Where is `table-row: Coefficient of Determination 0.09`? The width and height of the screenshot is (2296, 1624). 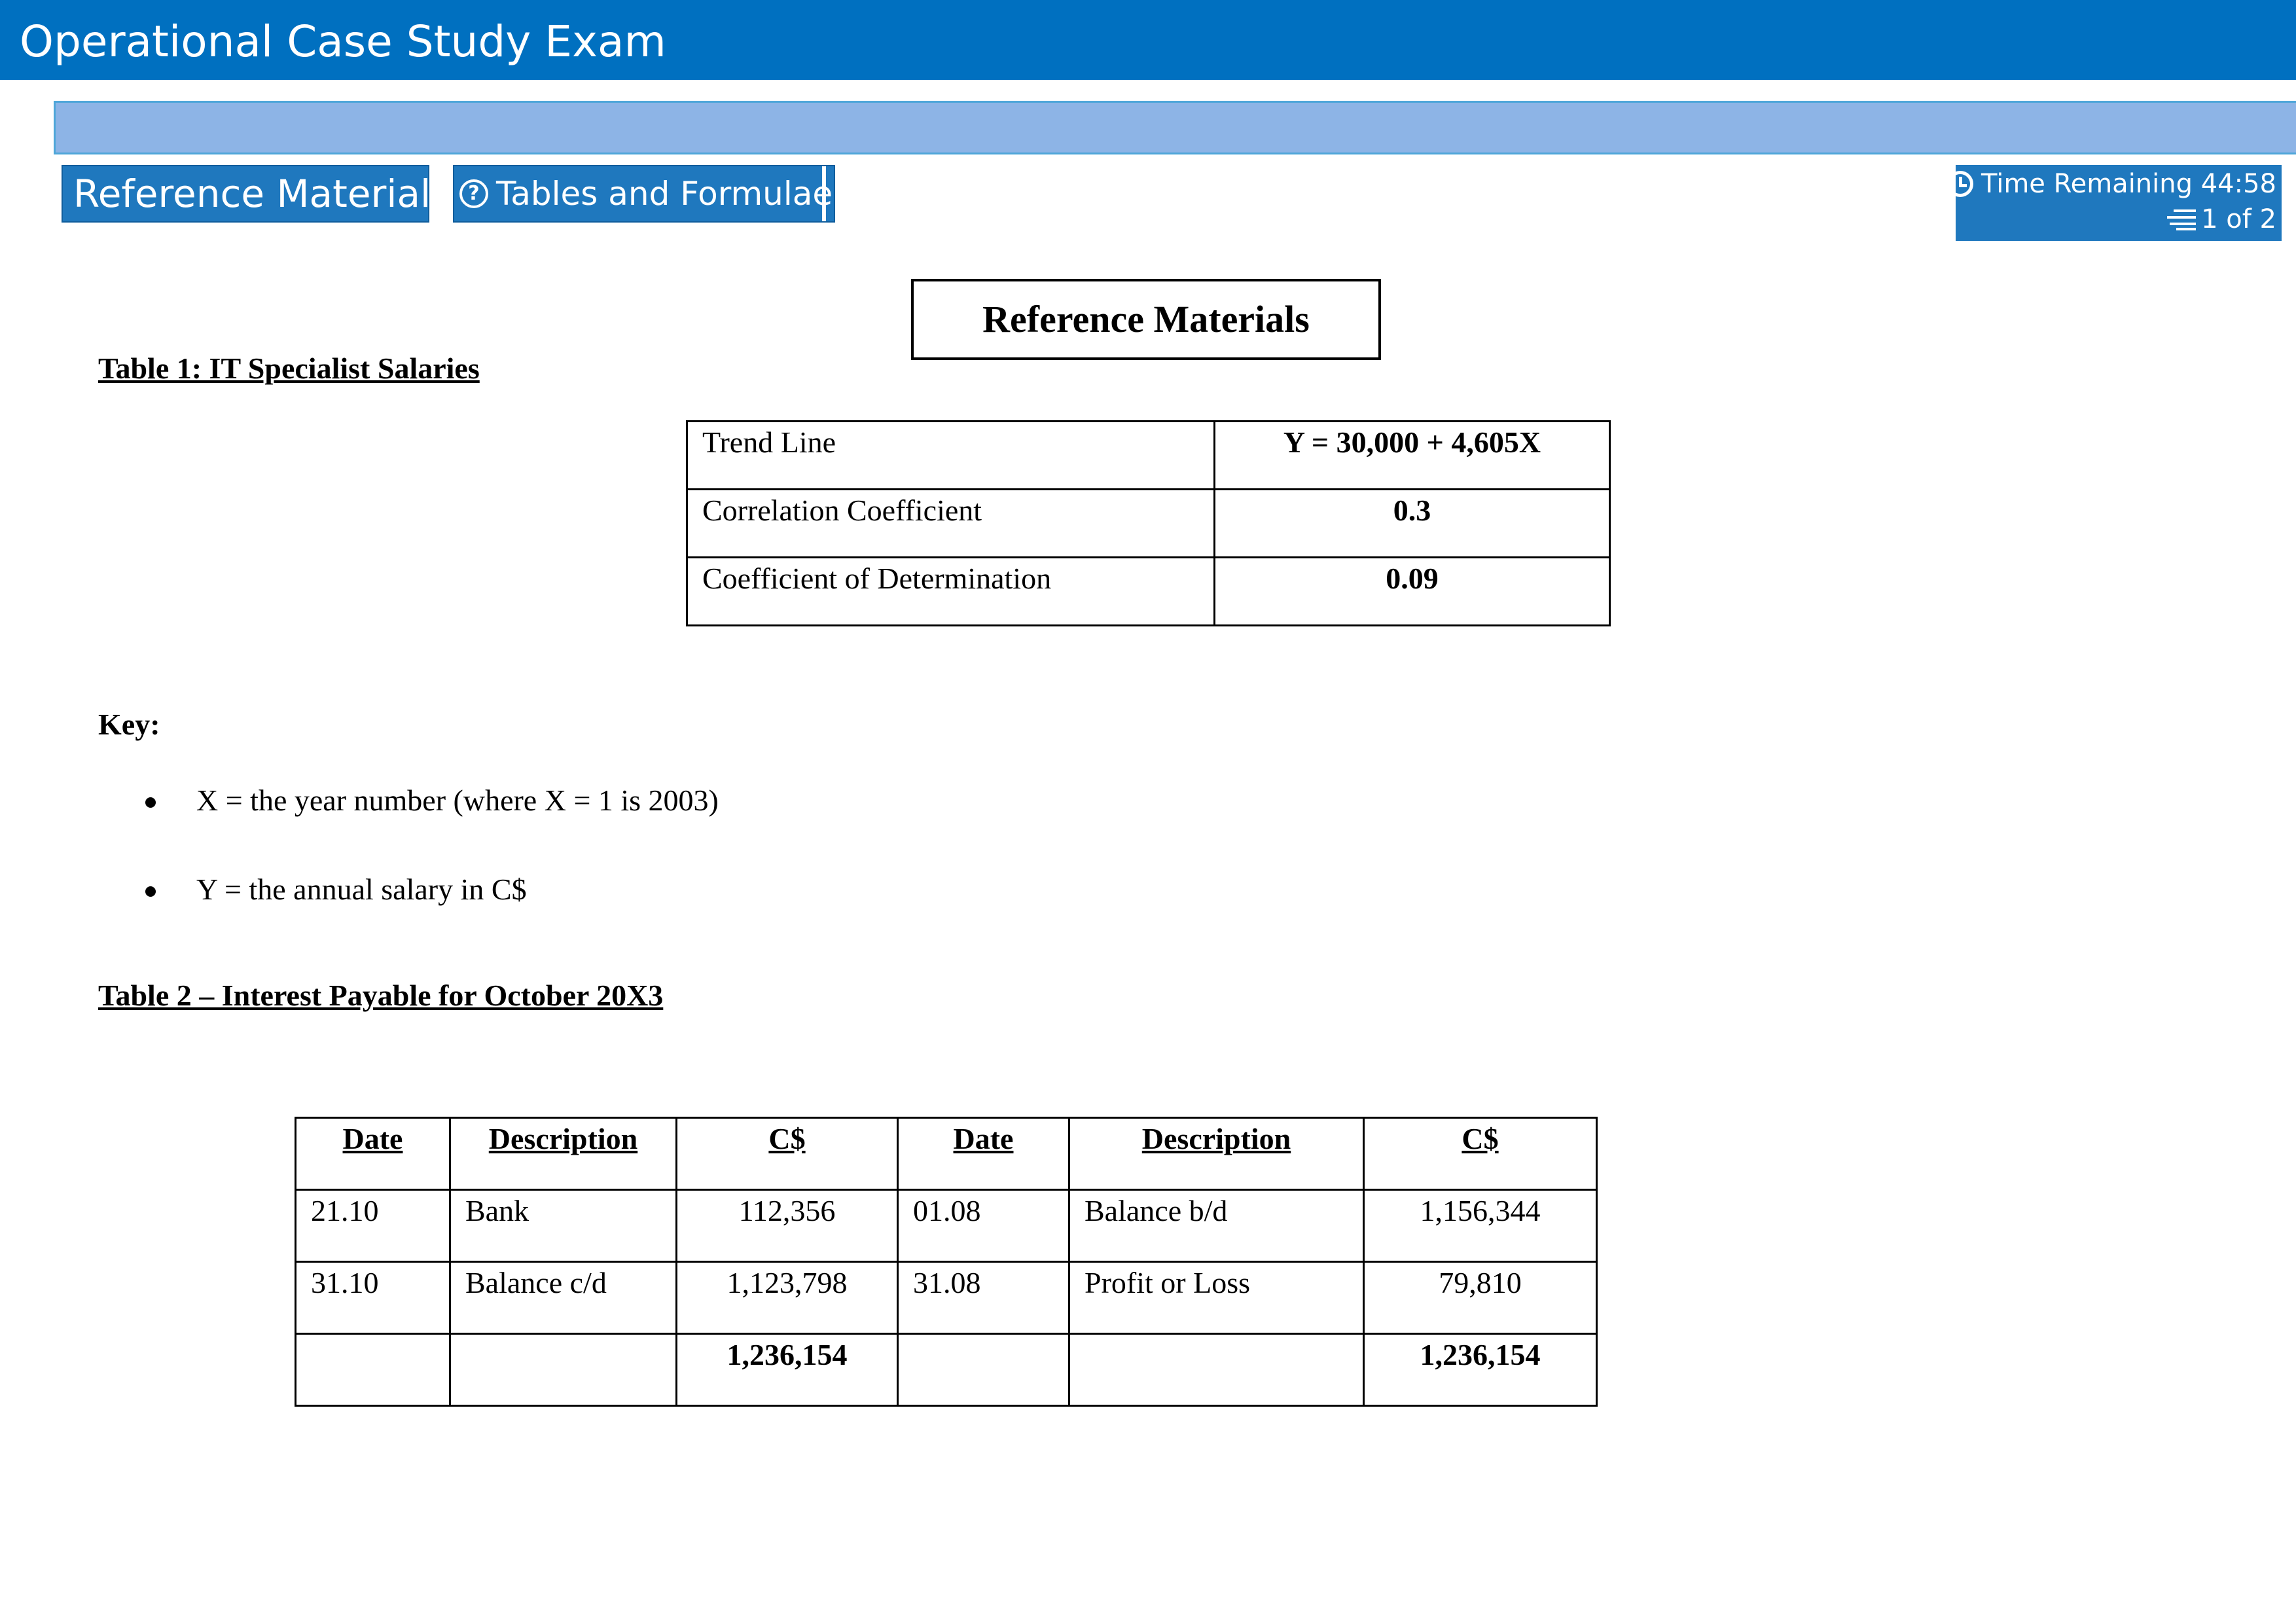
table-row: Coefficient of Determination 0.09 is located at coordinates (1148, 591).